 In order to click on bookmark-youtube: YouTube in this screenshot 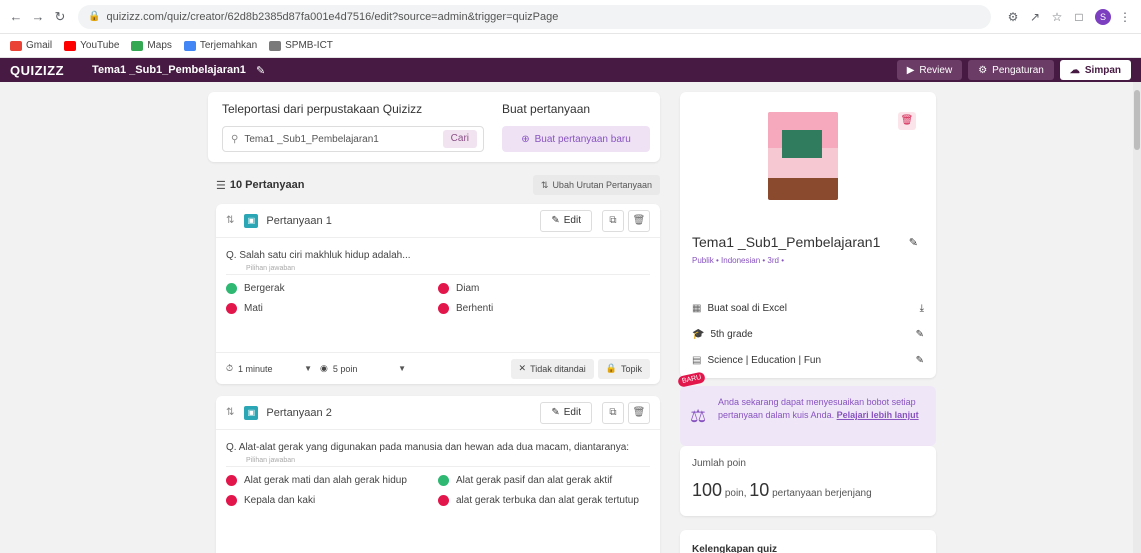, I will do `click(91, 45)`.